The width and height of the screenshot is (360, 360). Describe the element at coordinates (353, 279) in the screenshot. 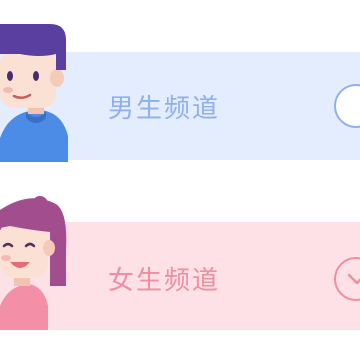

I see `chevron-down-icon` at that location.